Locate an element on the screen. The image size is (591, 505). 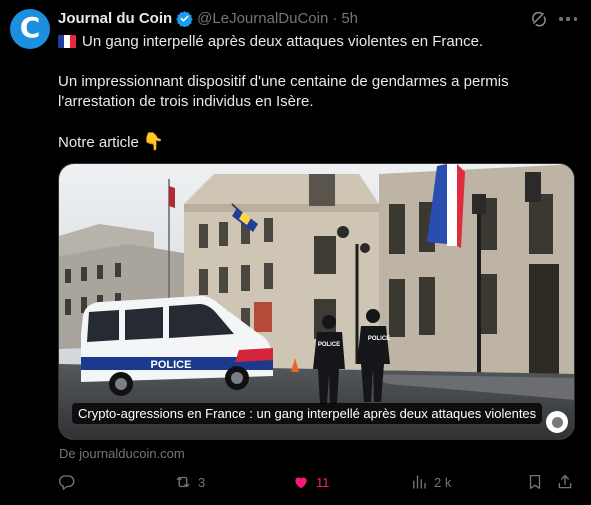
officer-police-label: POLICE is located at coordinates (329, 345).